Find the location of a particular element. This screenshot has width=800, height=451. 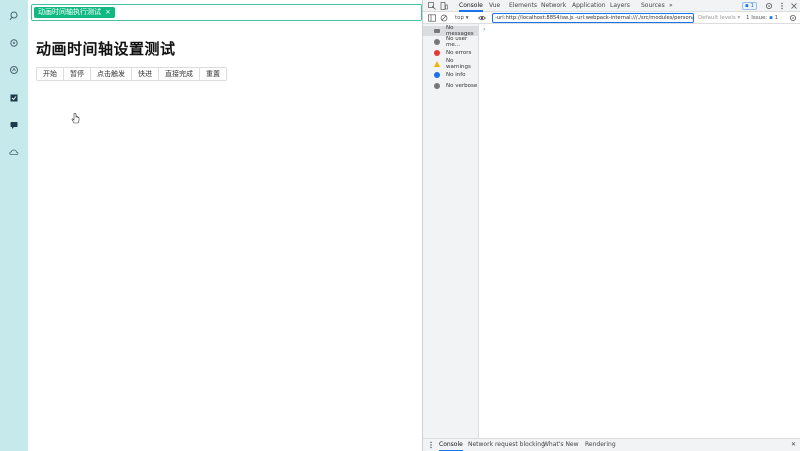

inspect-icon is located at coordinates (432, 6).